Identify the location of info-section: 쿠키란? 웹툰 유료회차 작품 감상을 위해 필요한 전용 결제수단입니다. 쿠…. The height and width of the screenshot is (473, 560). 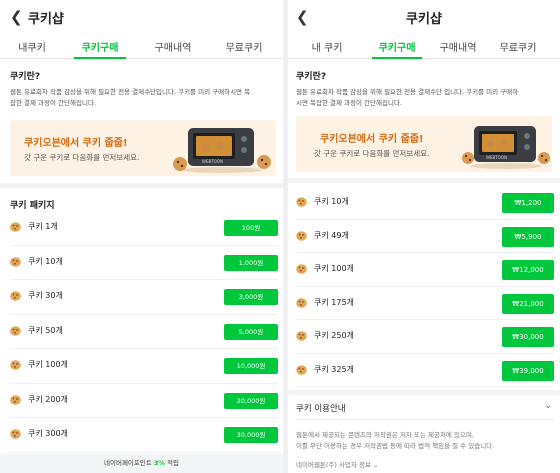
(141, 84).